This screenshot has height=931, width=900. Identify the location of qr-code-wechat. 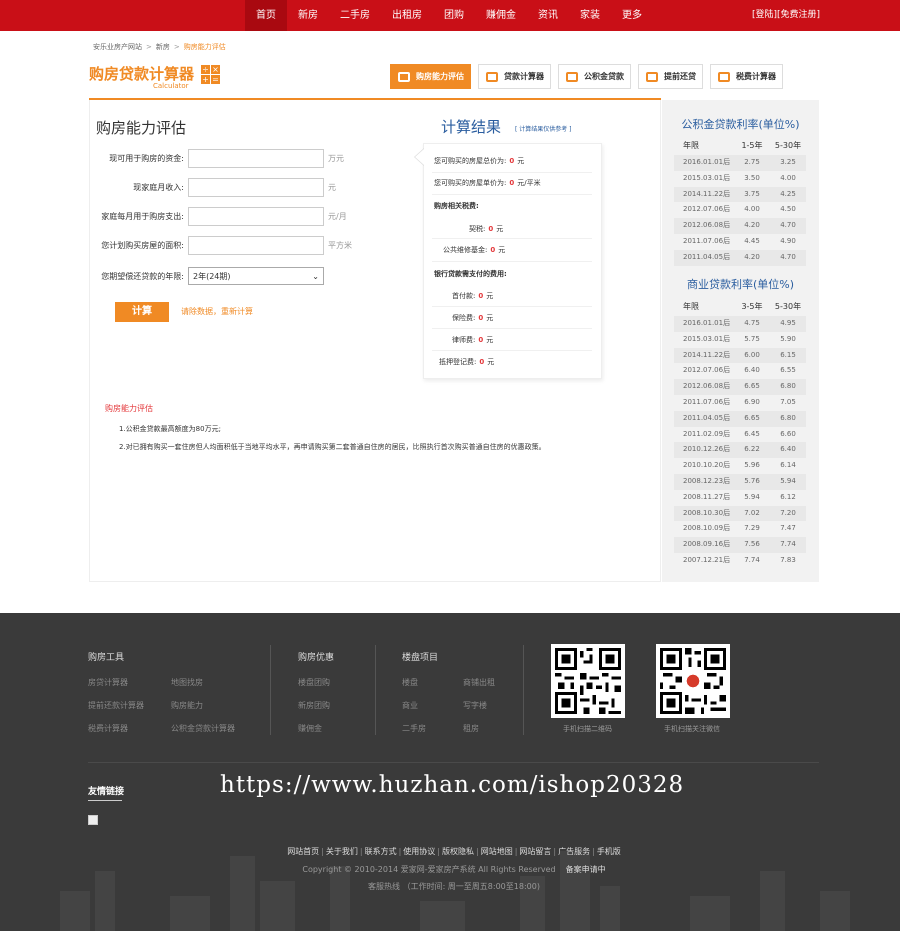
(693, 681).